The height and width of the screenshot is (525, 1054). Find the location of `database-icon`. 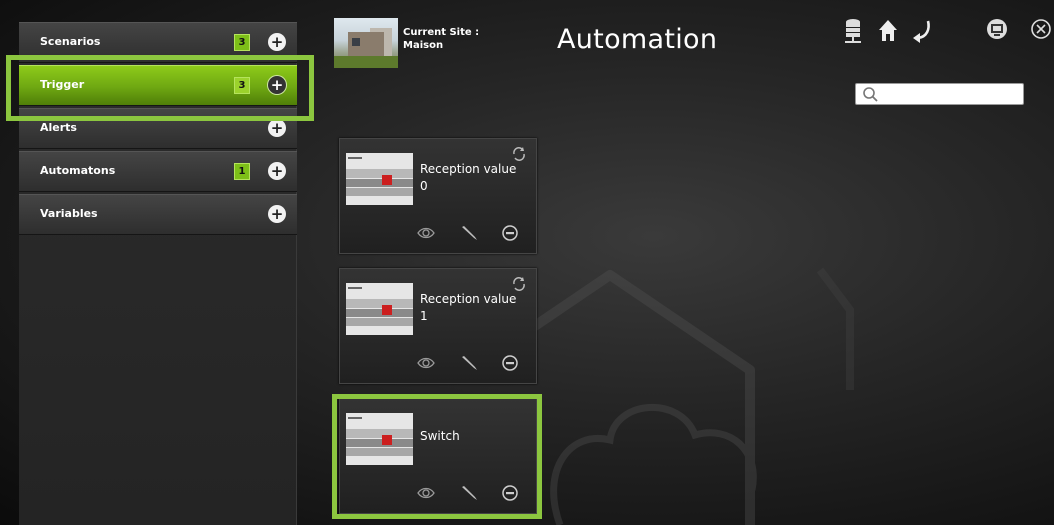

database-icon is located at coordinates (856, 32).